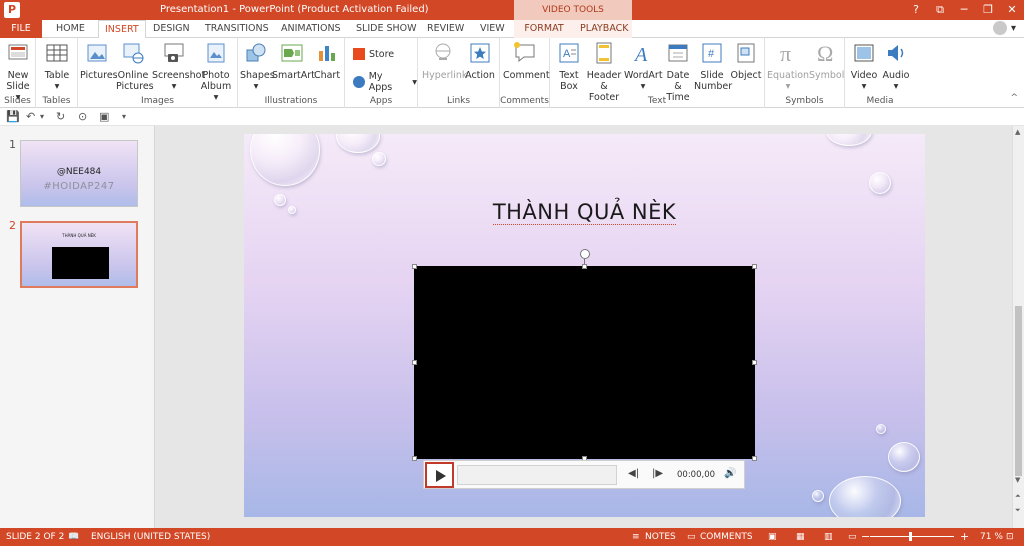 The image size is (1024, 546). What do you see at coordinates (414, 362) in the screenshot?
I see `resize-handle-left` at bounding box center [414, 362].